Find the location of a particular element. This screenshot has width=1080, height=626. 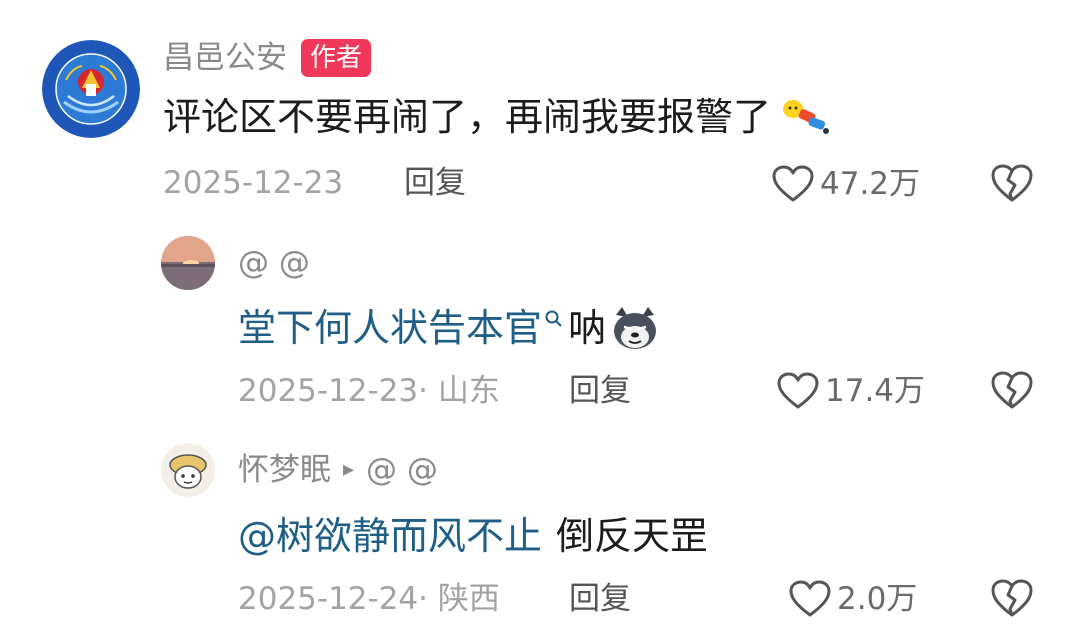

like-button: 17.4万 is located at coordinates (851, 391).